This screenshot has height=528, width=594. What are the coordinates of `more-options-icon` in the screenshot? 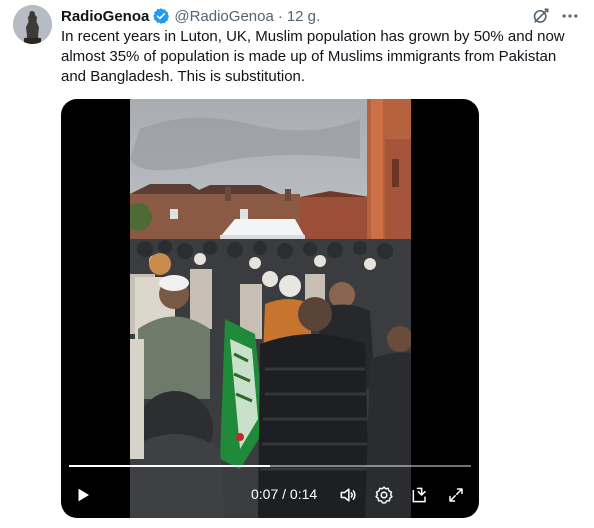 It's located at (570, 16).